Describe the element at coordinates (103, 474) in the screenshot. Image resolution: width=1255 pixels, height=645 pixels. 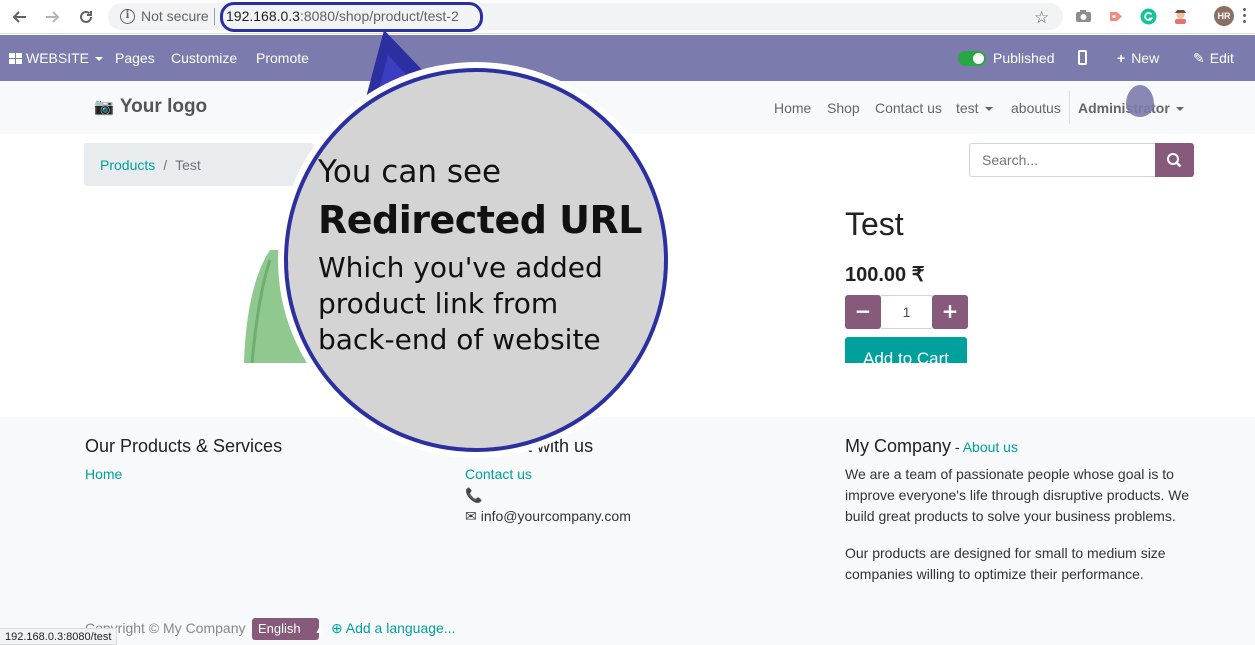
I see `footer-home-link: Home` at that location.